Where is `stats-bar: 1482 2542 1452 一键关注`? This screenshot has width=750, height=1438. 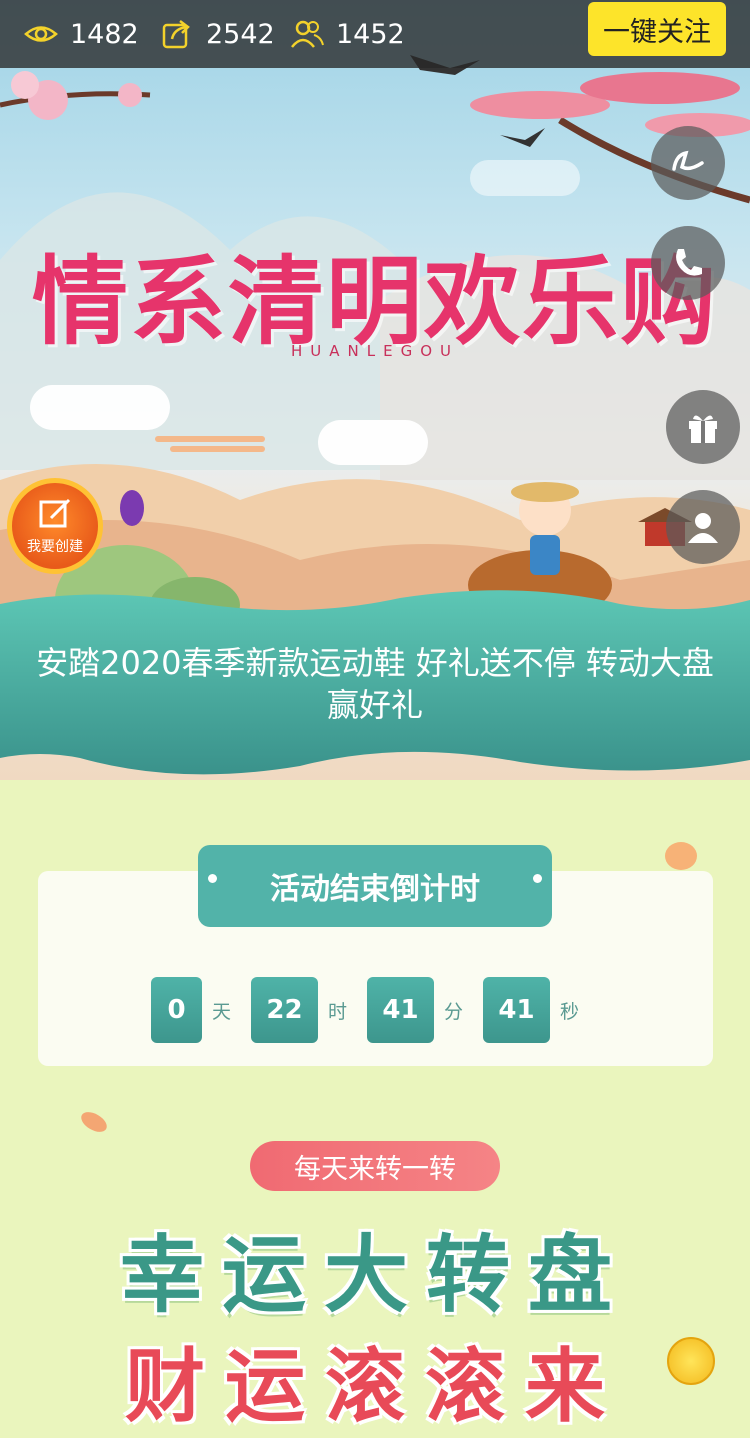 stats-bar: 1482 2542 1452 一键关注 is located at coordinates (375, 34).